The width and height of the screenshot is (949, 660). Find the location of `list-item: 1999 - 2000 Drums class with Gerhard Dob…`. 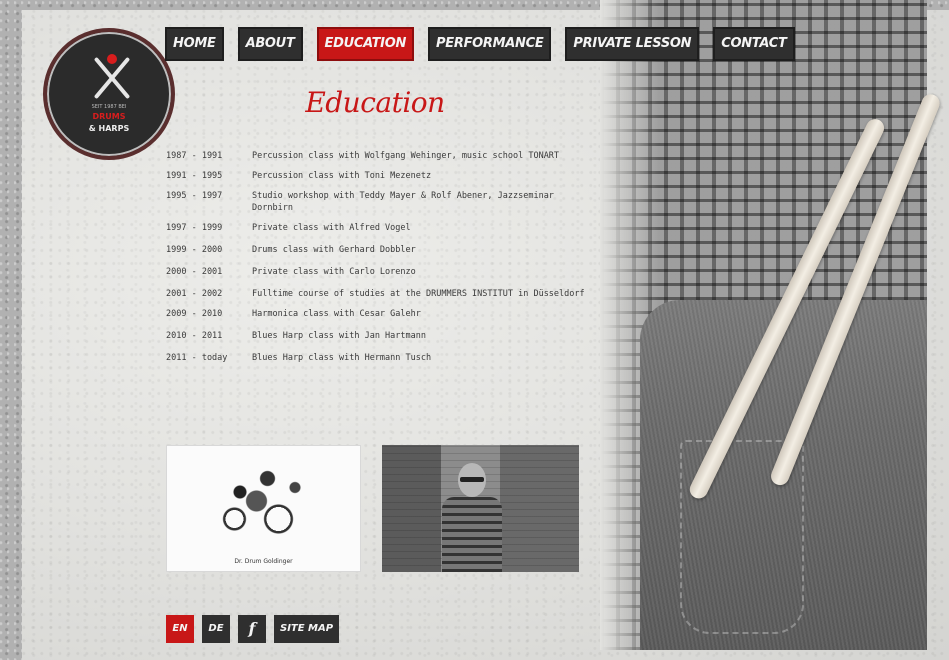

list-item: 1999 - 2000 Drums class with Gerhard Dob… is located at coordinates (376, 250).